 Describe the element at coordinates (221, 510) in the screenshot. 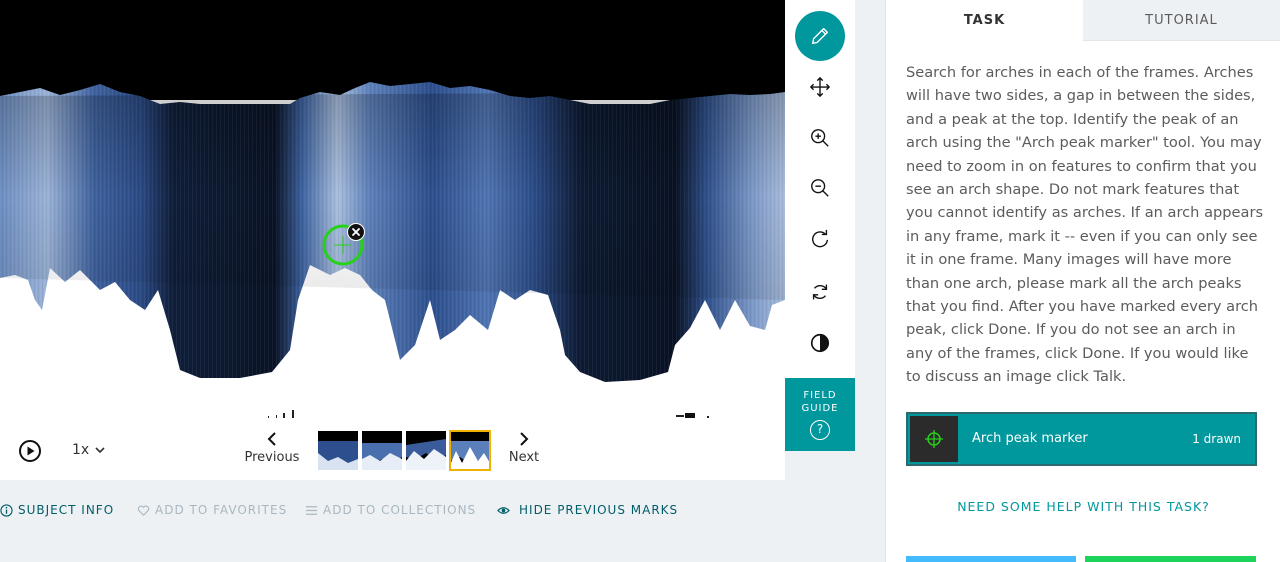

I see `add-to-favorites-label: ADD TO FAVORITES` at that location.